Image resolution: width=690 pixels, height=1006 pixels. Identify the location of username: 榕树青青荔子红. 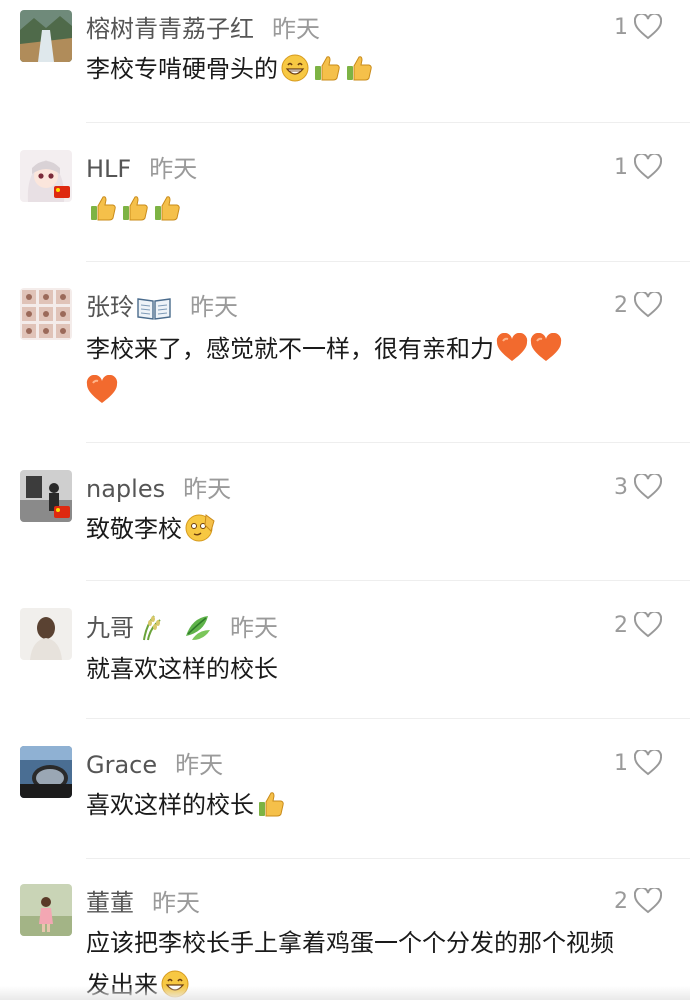
(170, 29).